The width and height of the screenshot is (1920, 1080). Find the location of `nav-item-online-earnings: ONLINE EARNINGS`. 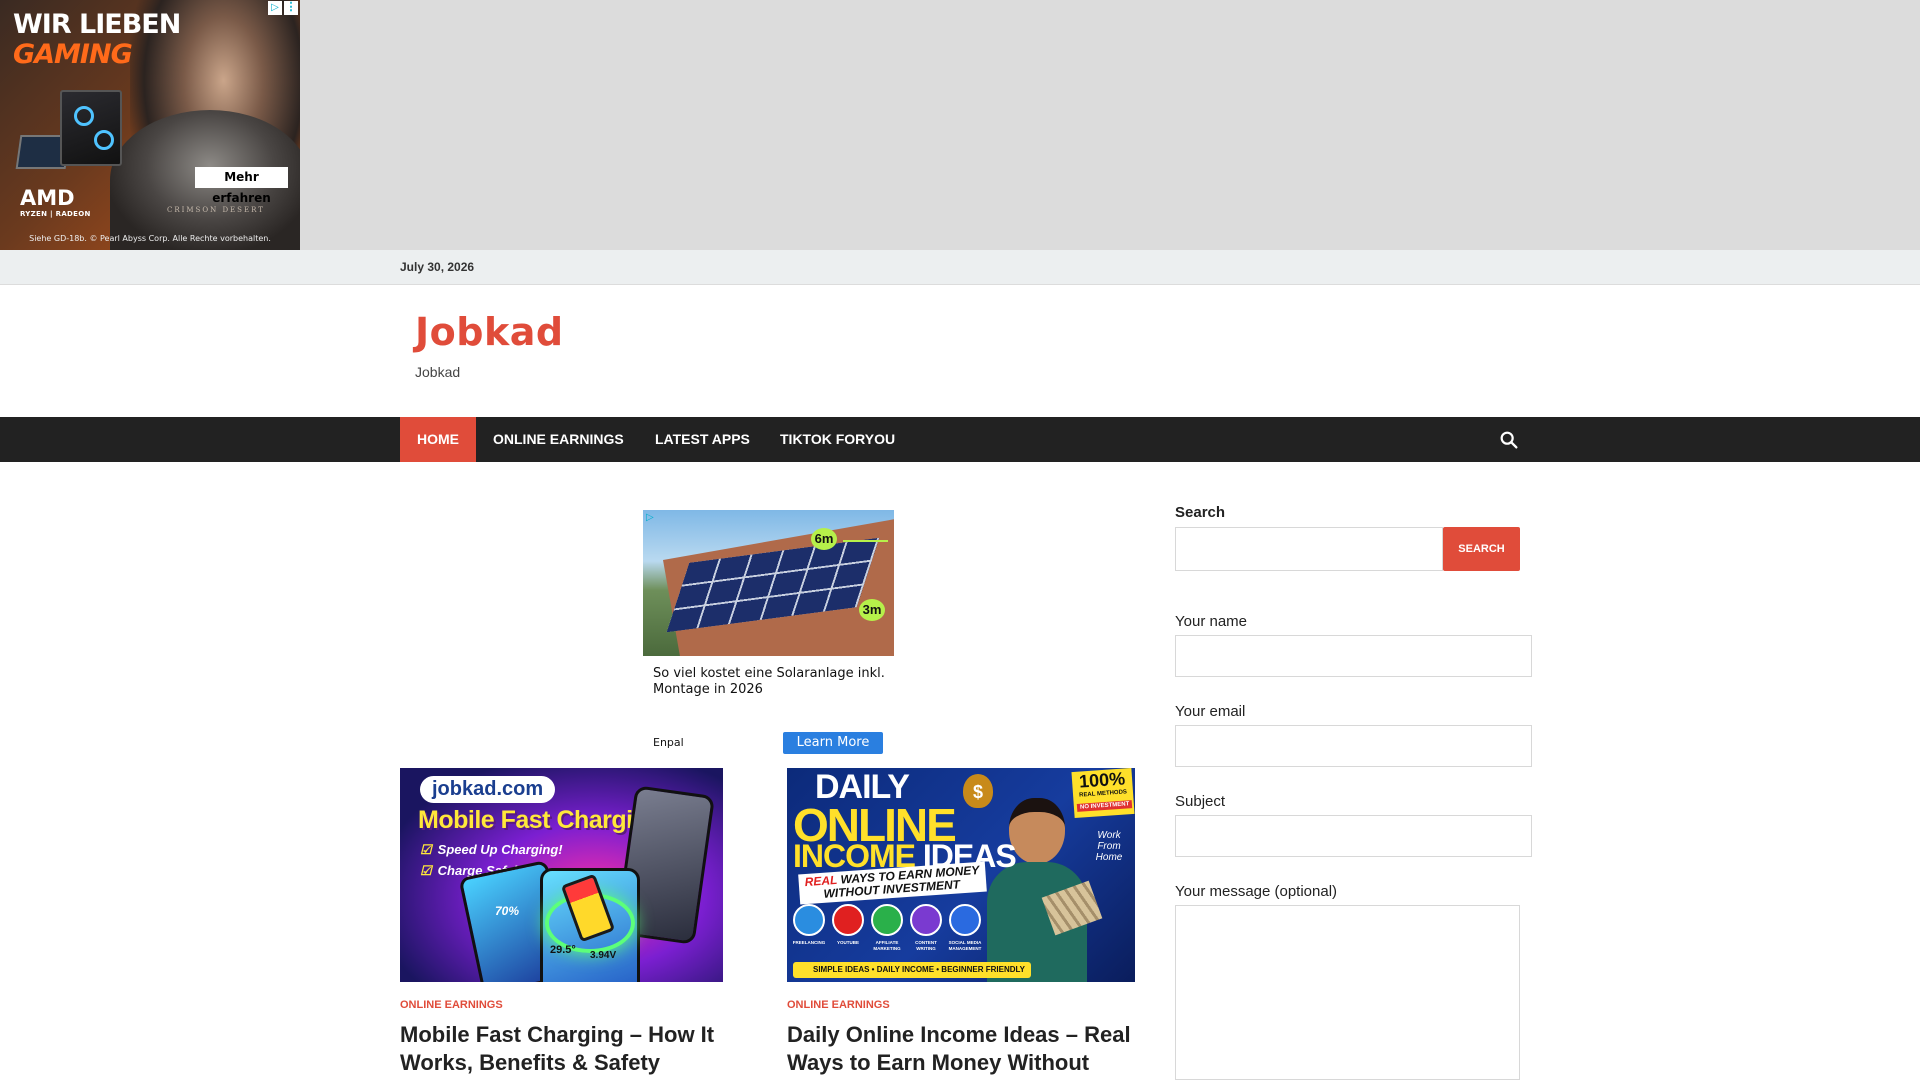

nav-item-online-earnings: ONLINE EARNINGS is located at coordinates (558, 439).